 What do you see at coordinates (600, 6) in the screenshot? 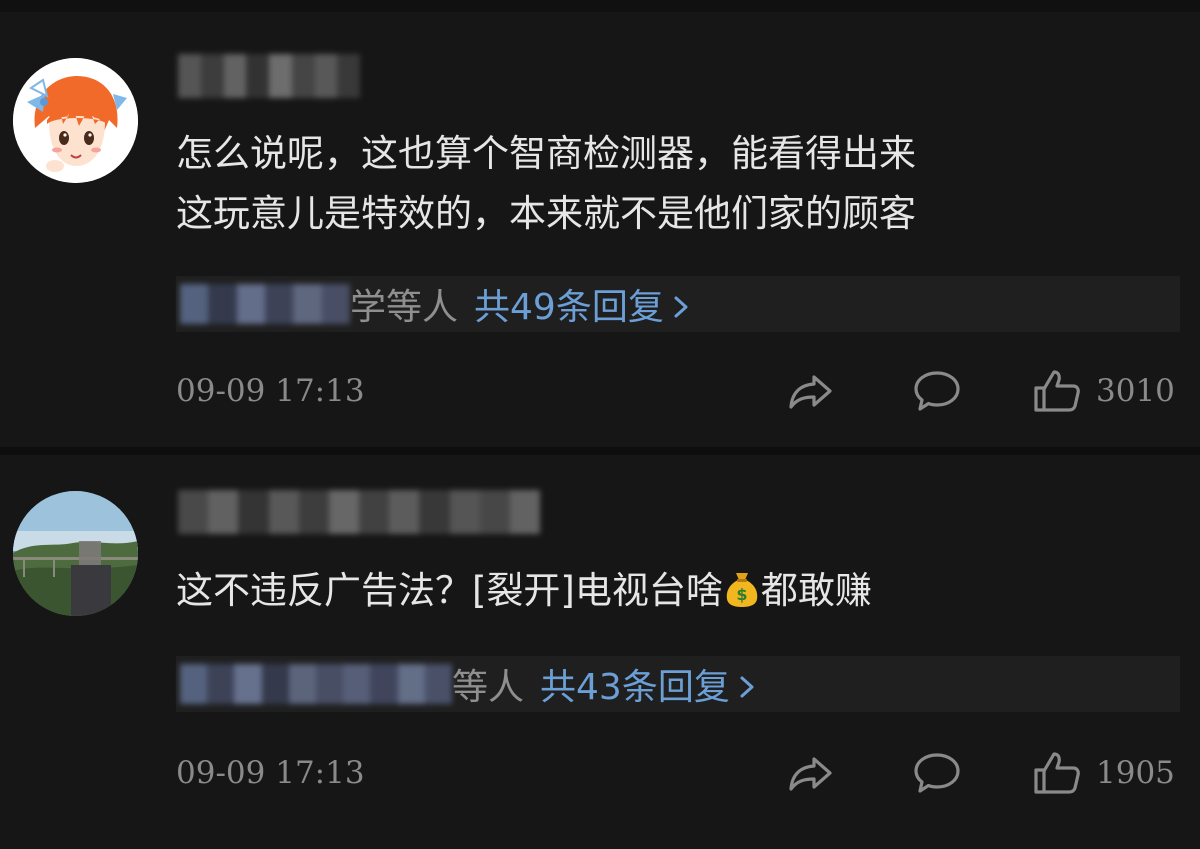
I see `top-divider` at bounding box center [600, 6].